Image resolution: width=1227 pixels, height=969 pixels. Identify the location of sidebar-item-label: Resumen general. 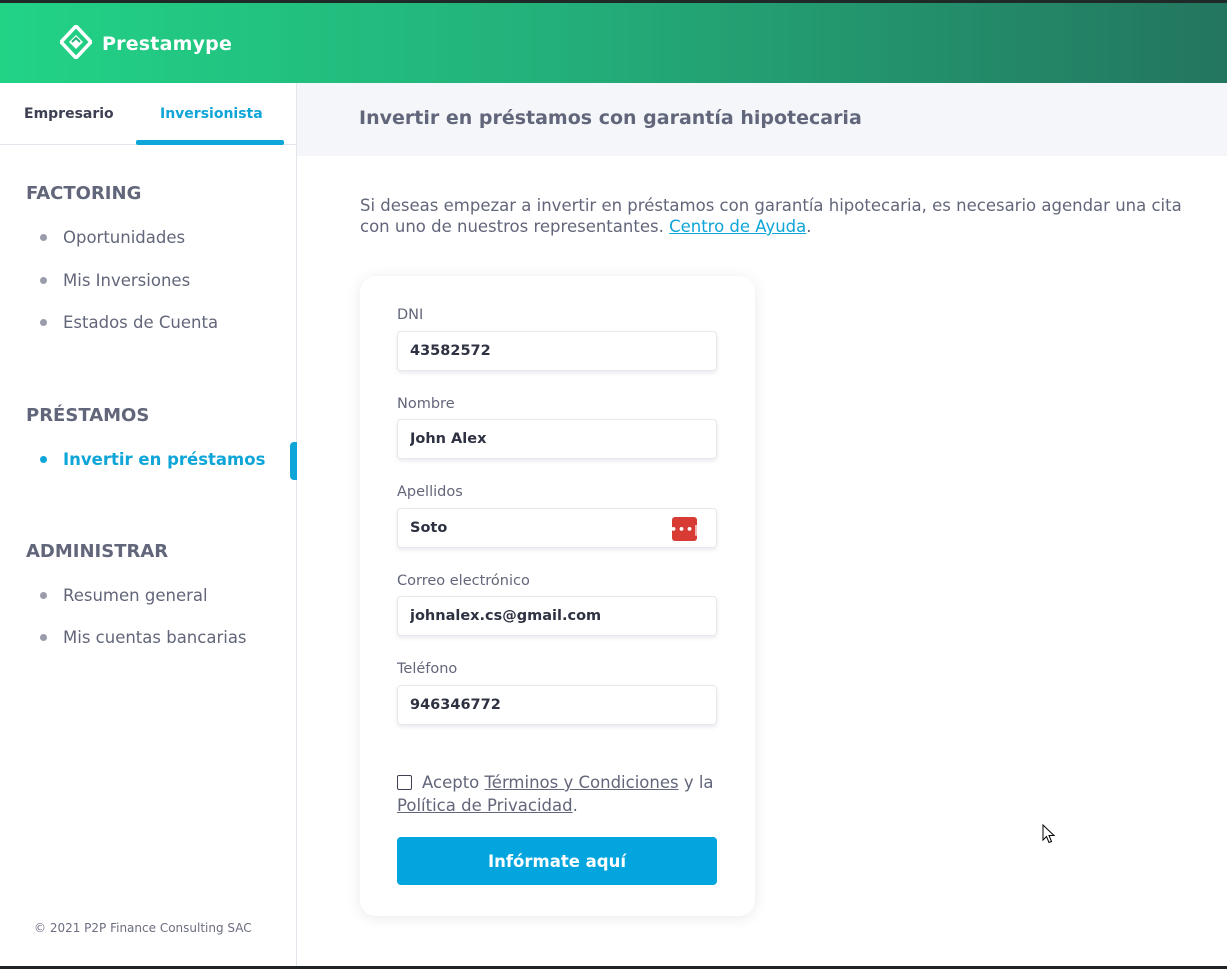
(135, 595).